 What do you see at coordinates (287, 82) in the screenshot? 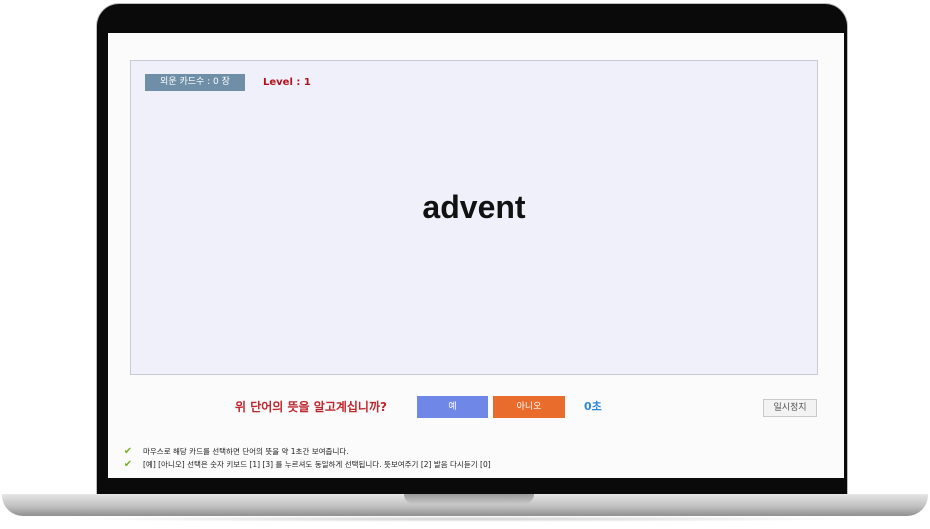
I see `level-label: Level : 1` at bounding box center [287, 82].